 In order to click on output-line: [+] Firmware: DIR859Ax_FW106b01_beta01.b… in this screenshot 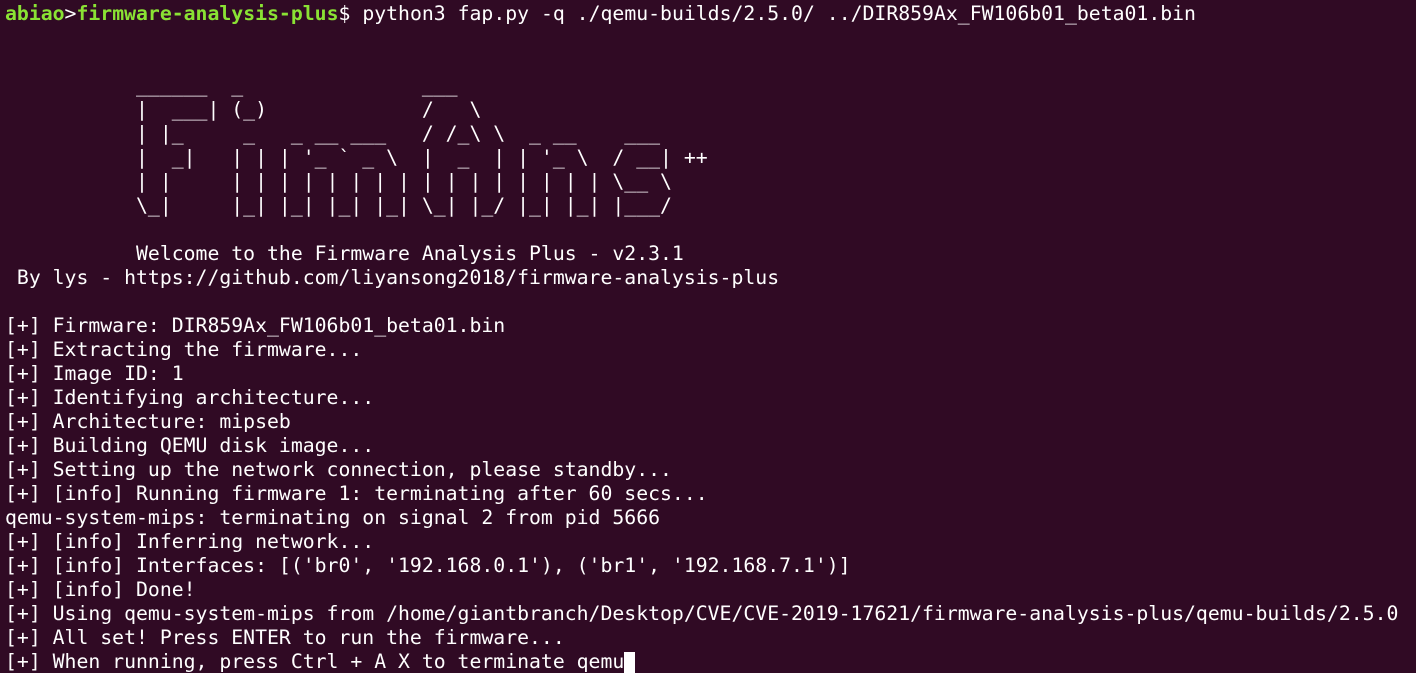, I will do `click(255, 325)`.